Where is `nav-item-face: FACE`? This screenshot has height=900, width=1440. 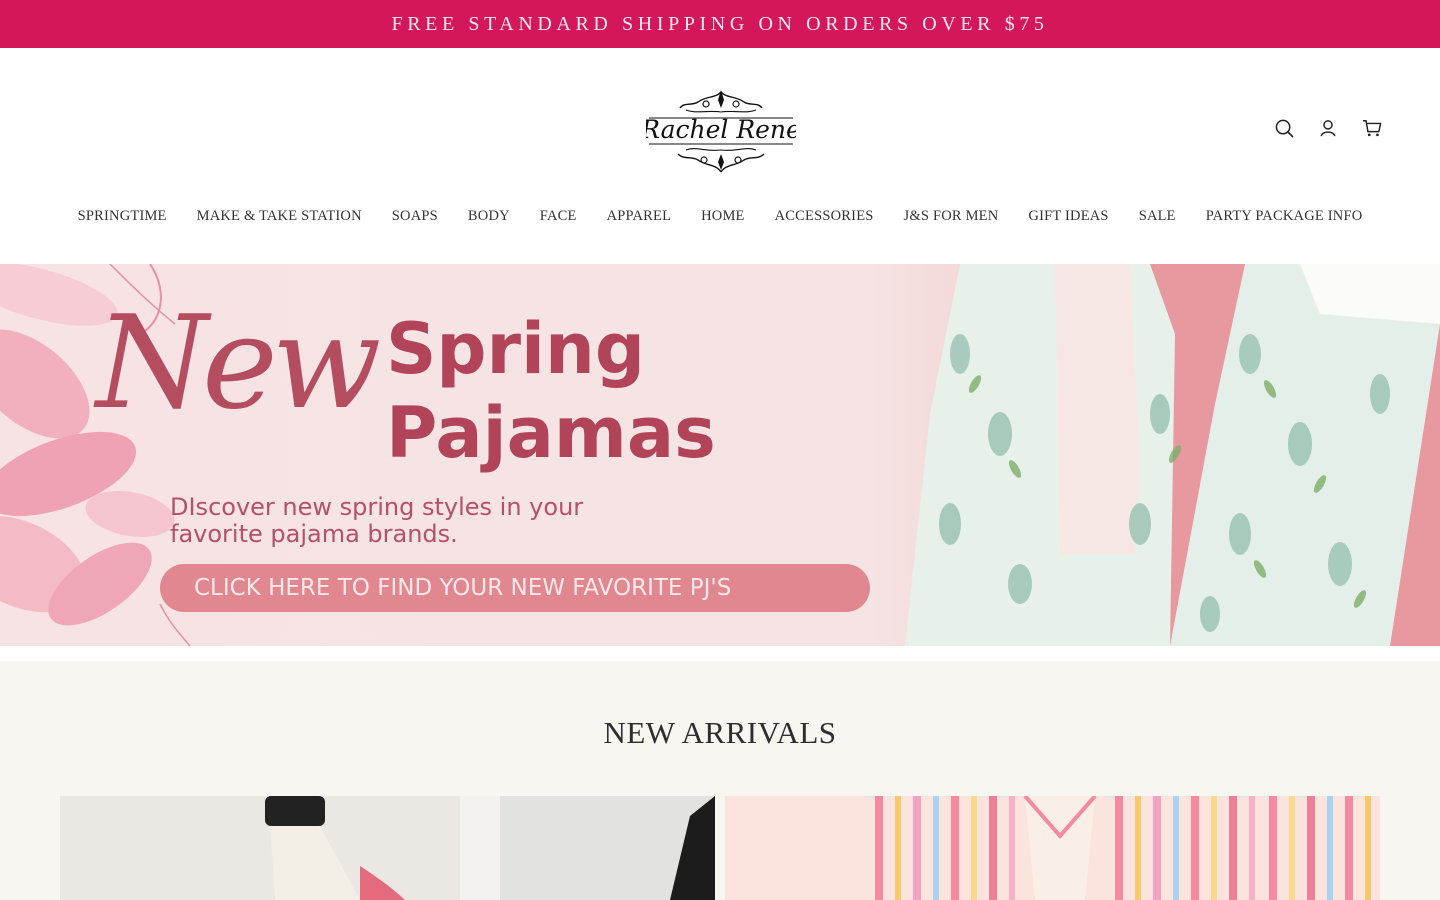 nav-item-face: FACE is located at coordinates (558, 216).